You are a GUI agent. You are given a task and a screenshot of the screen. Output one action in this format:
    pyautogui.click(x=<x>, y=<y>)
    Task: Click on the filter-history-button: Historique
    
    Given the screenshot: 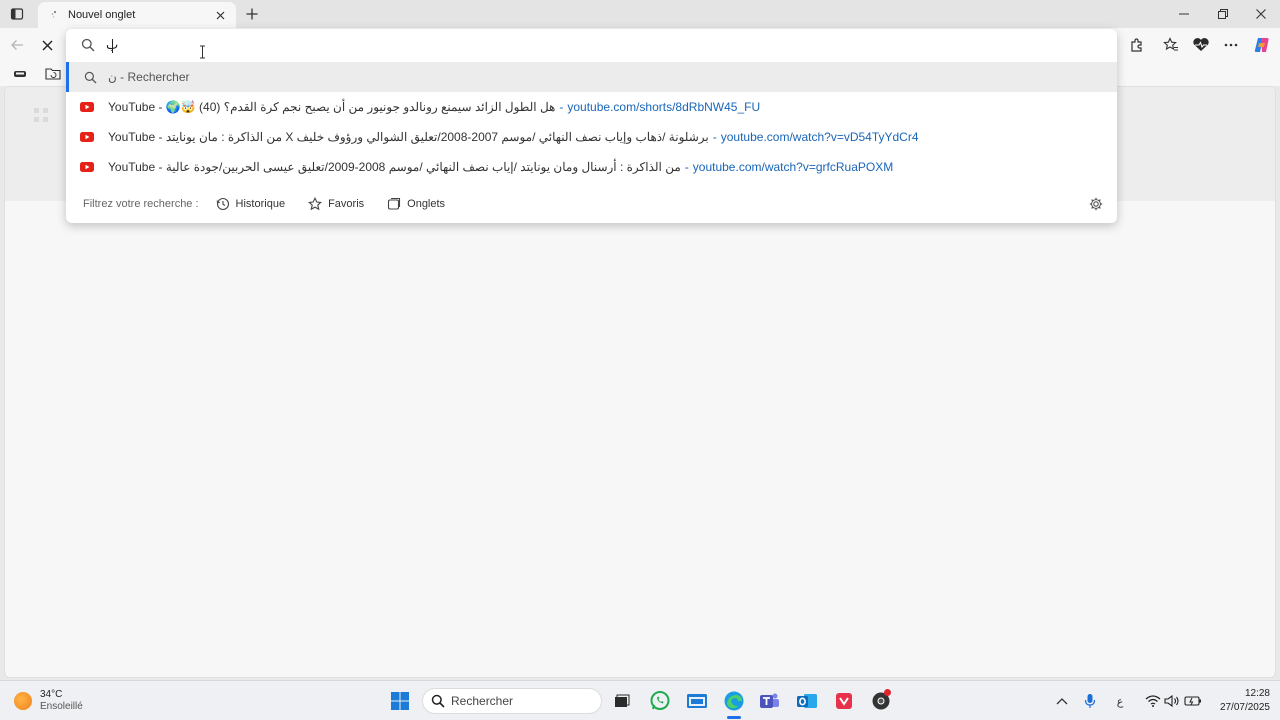 What is the action you would take?
    pyautogui.click(x=250, y=204)
    